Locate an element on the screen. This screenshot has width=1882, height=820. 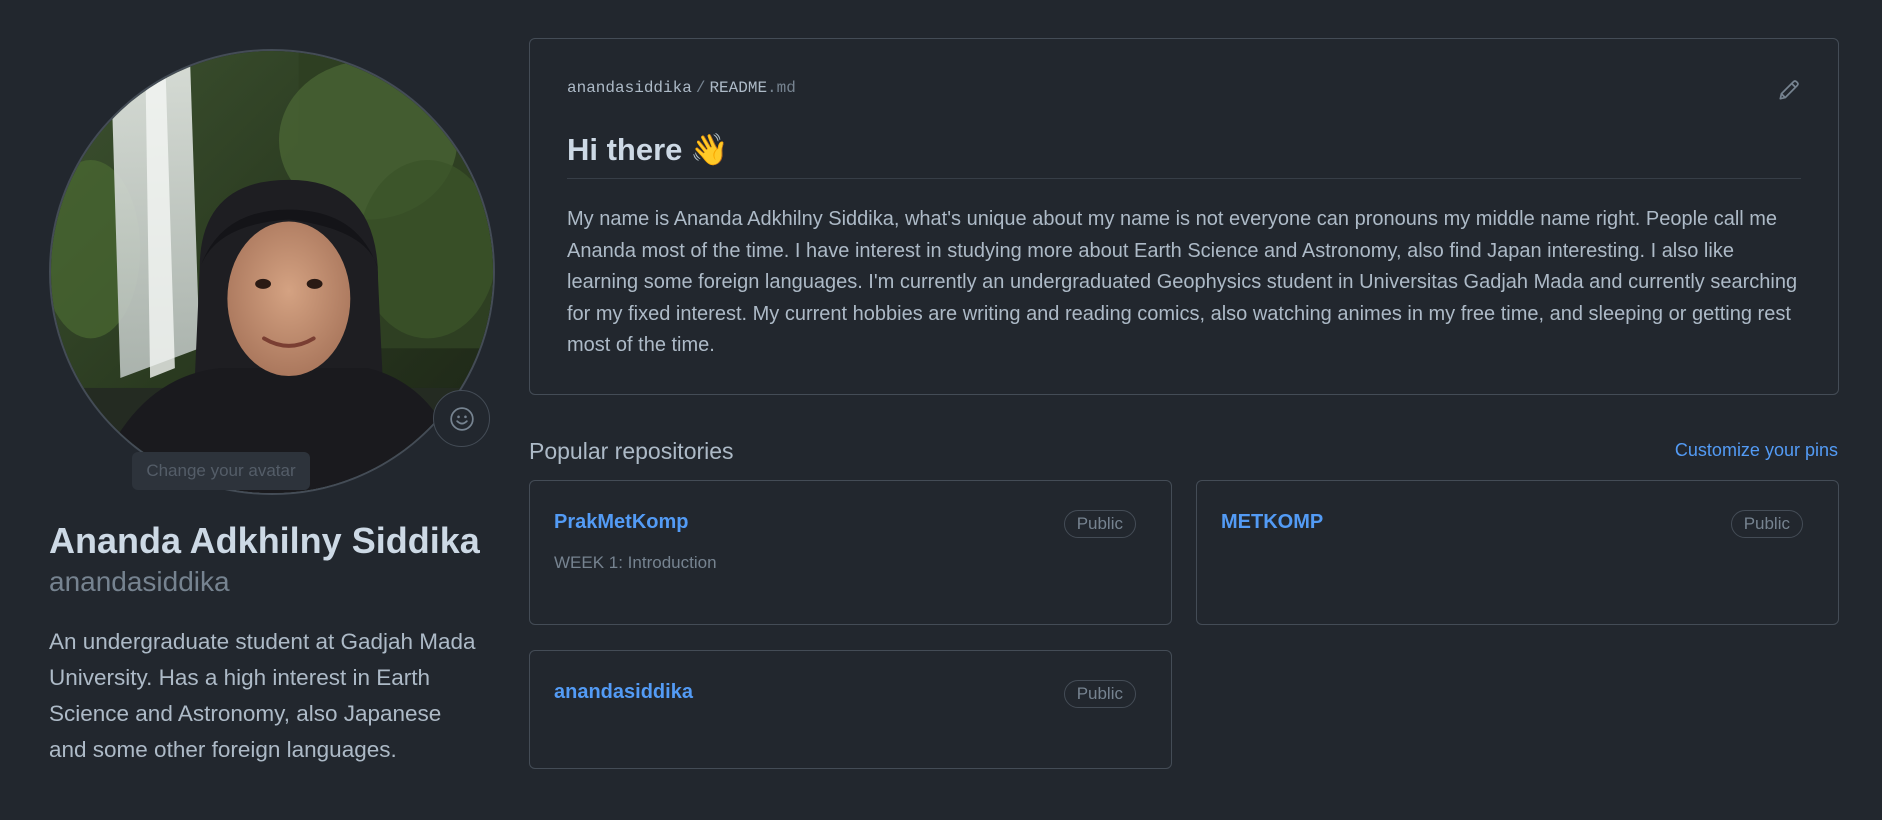
change-avatar-tooltip: Change your avatar is located at coordinates (221, 471).